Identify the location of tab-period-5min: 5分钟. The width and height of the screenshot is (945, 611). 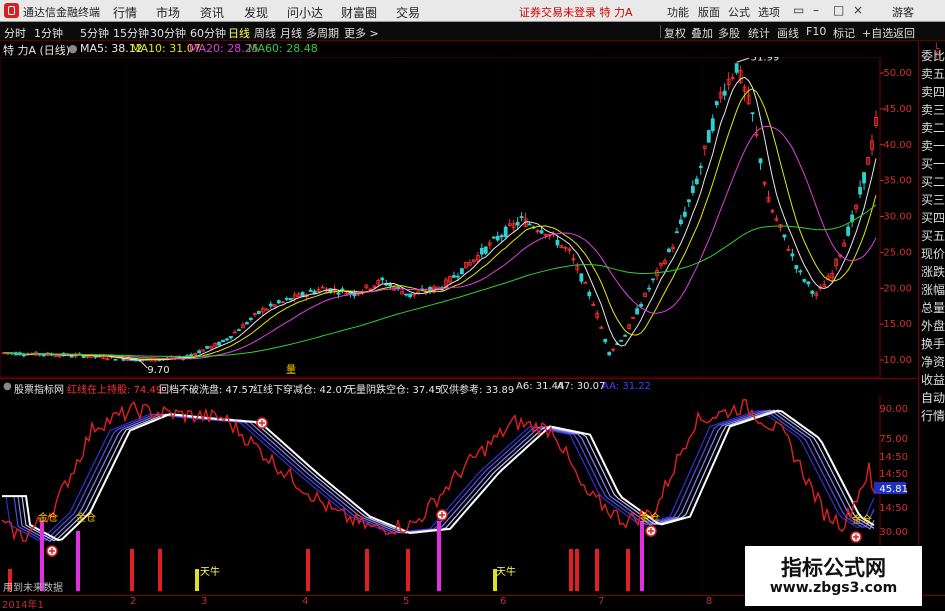
(94, 33).